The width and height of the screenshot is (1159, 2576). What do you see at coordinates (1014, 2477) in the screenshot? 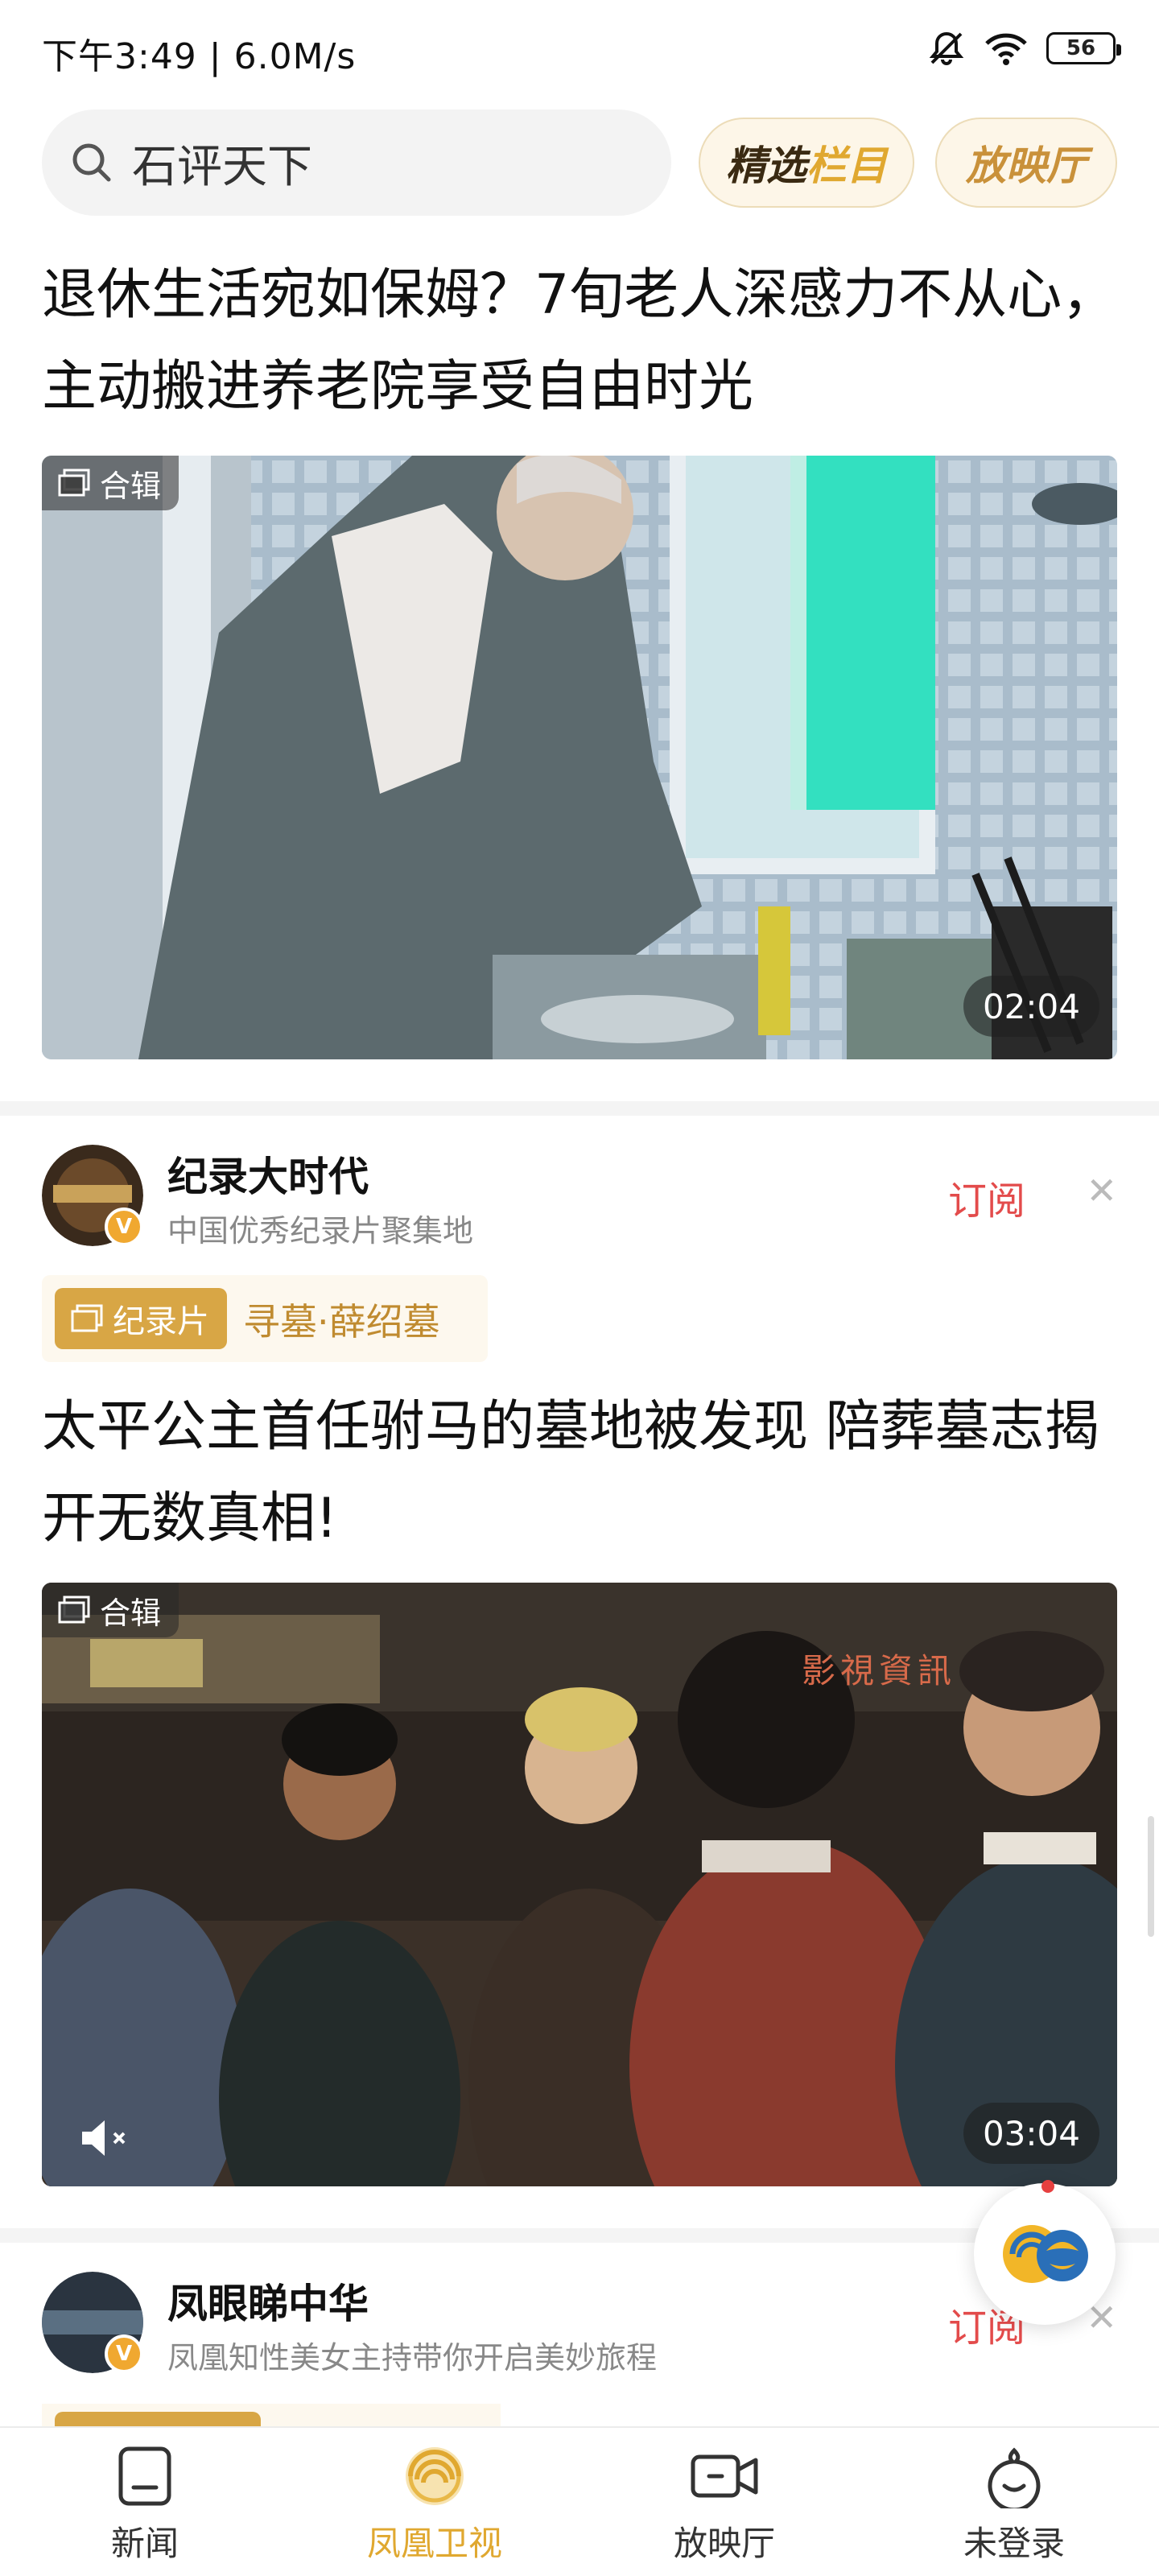
I see `user-face-icon` at bounding box center [1014, 2477].